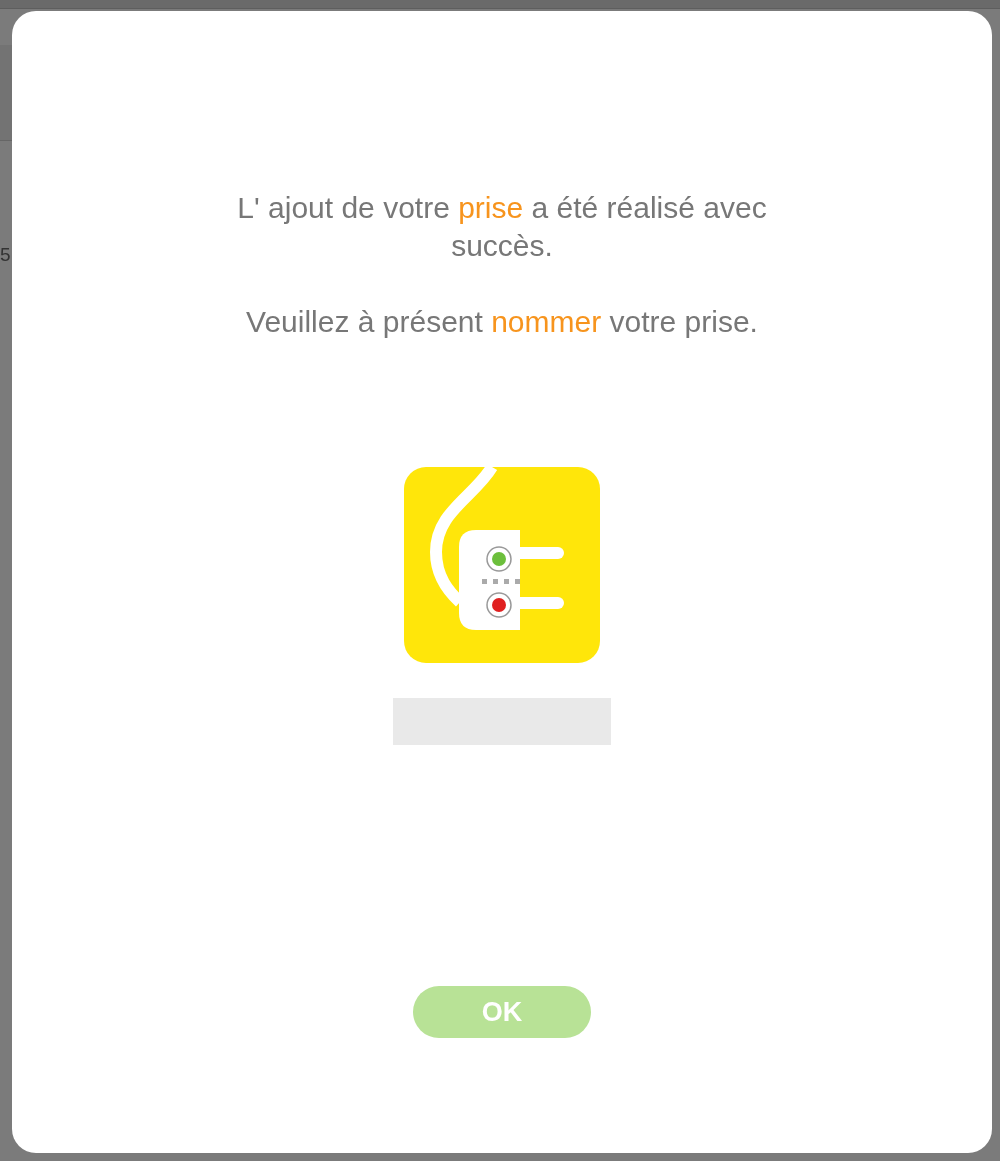 Image resolution: width=1000 pixels, height=1161 pixels. I want to click on plug-icon, so click(502, 565).